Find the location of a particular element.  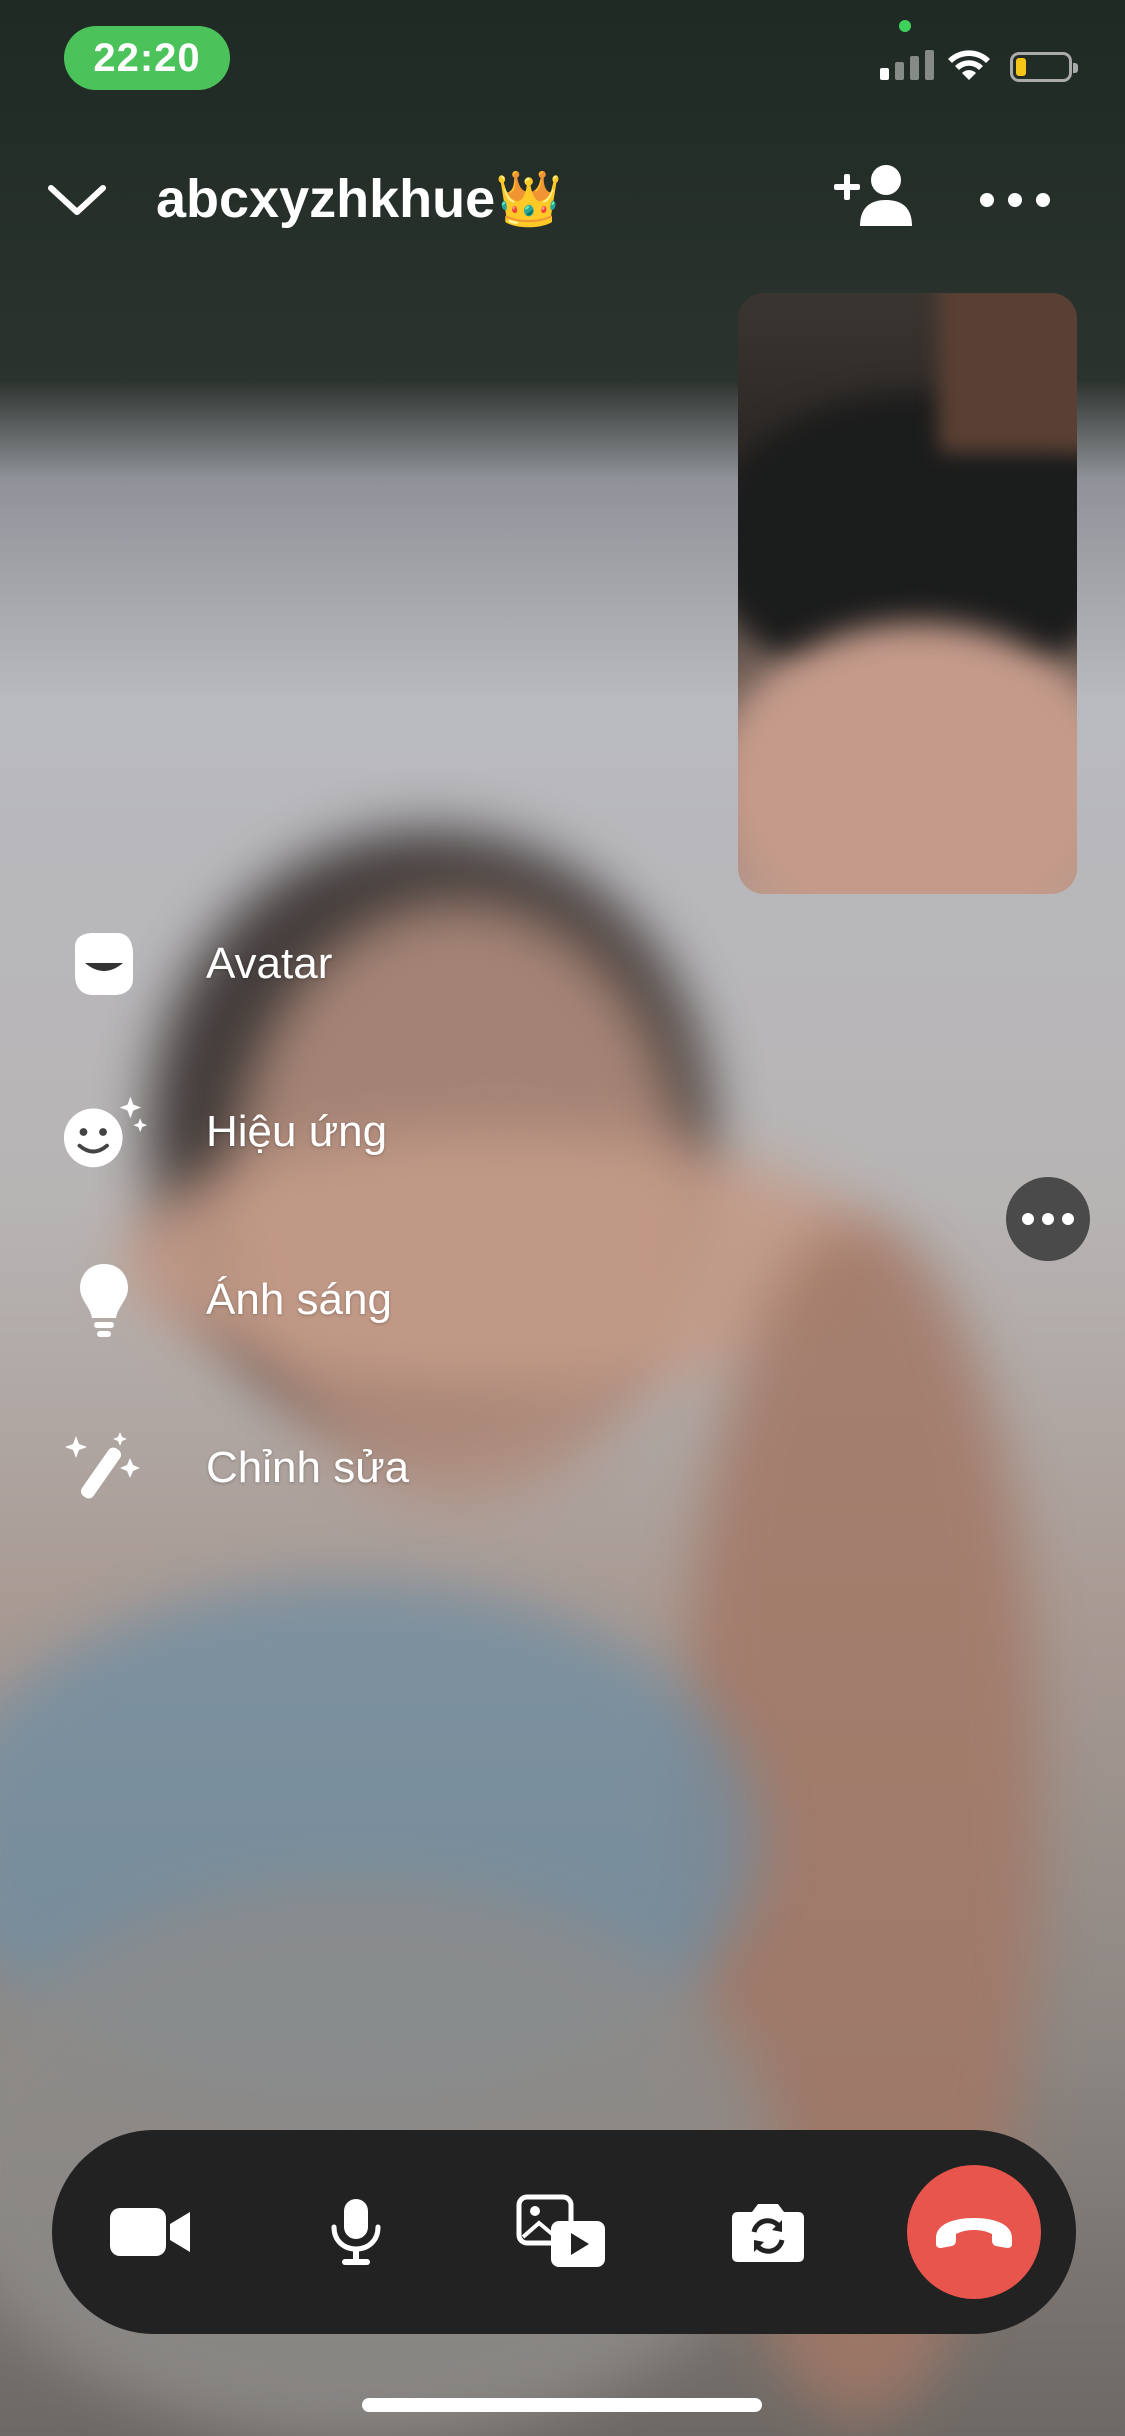

share-media-button is located at coordinates (562, 2232).